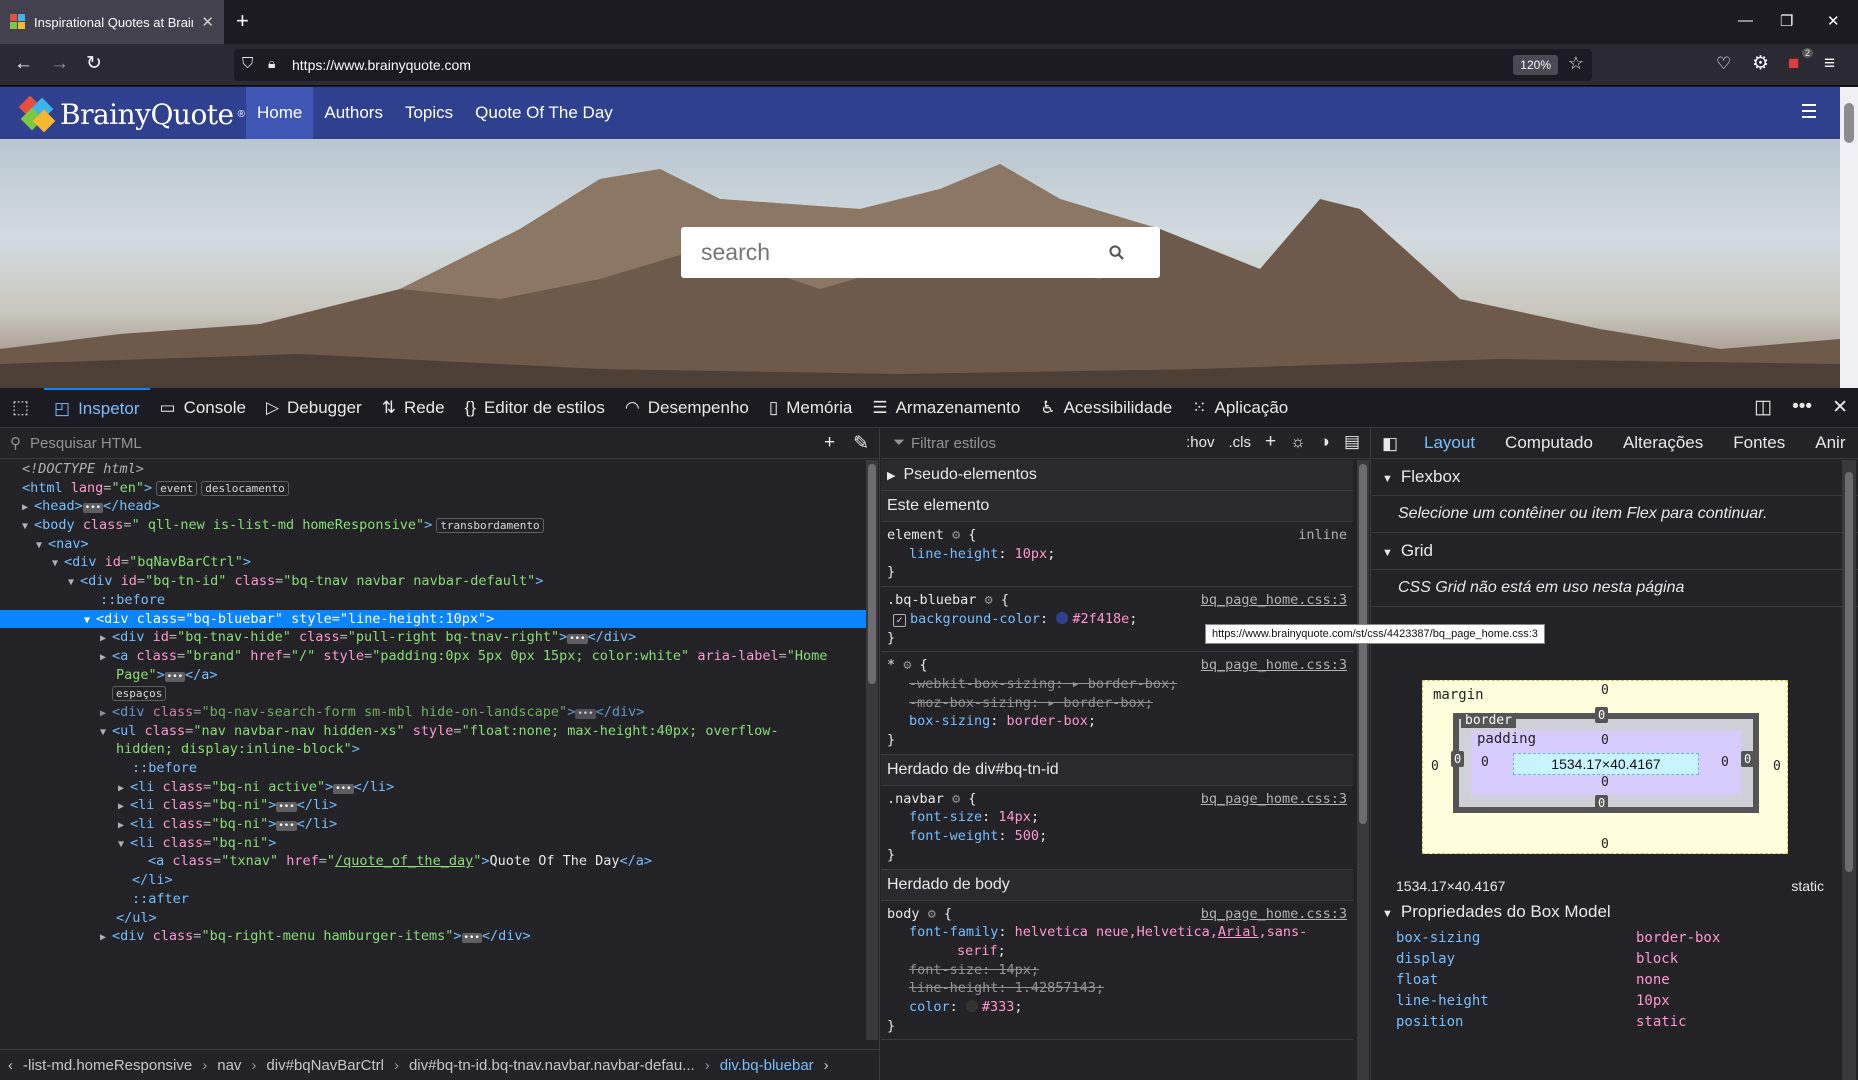  I want to click on dark-scheme-icon: ◑, so click(1325, 442).